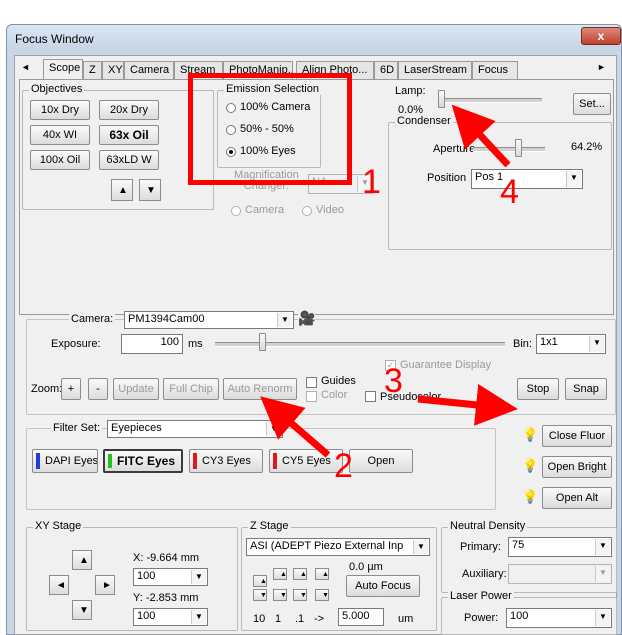 This screenshot has height=635, width=622. What do you see at coordinates (481, 136) in the screenshot?
I see `arrow-to-lamp-slider` at bounding box center [481, 136].